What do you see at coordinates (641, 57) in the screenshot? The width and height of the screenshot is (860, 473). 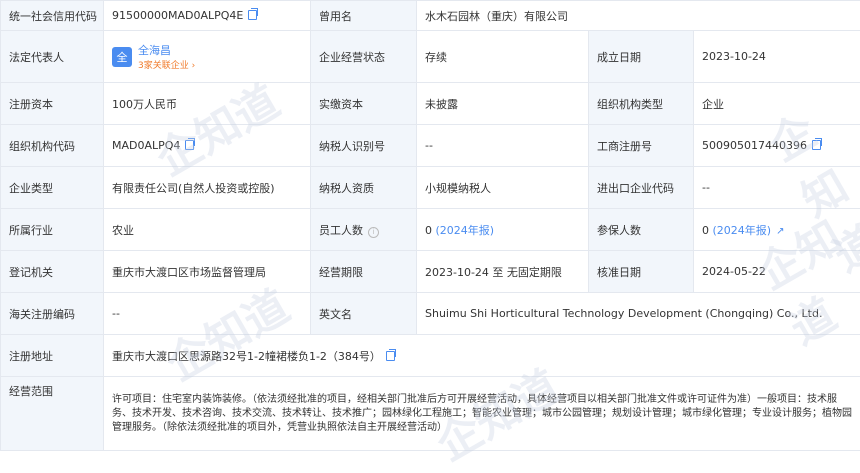 I see `field-label: 成立日期` at bounding box center [641, 57].